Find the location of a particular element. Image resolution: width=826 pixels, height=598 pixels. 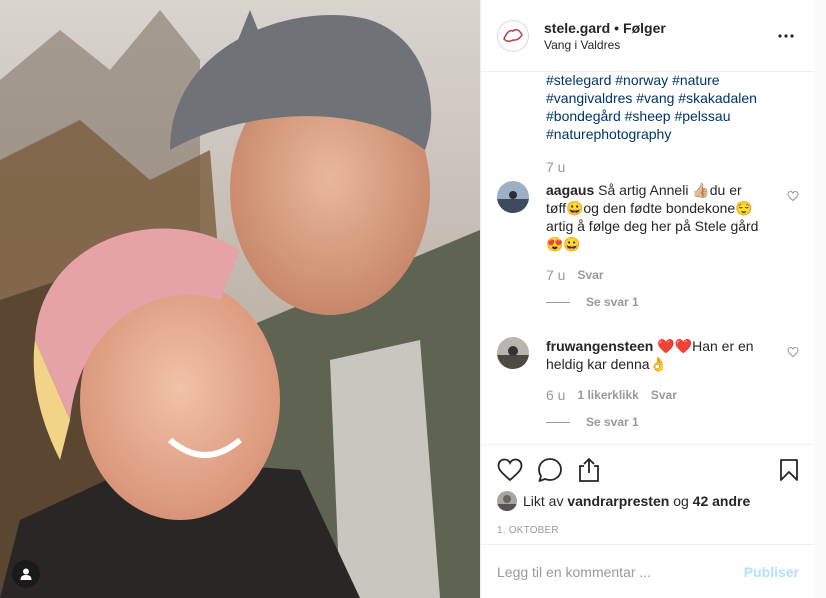

bookmark-icon is located at coordinates (789, 470).